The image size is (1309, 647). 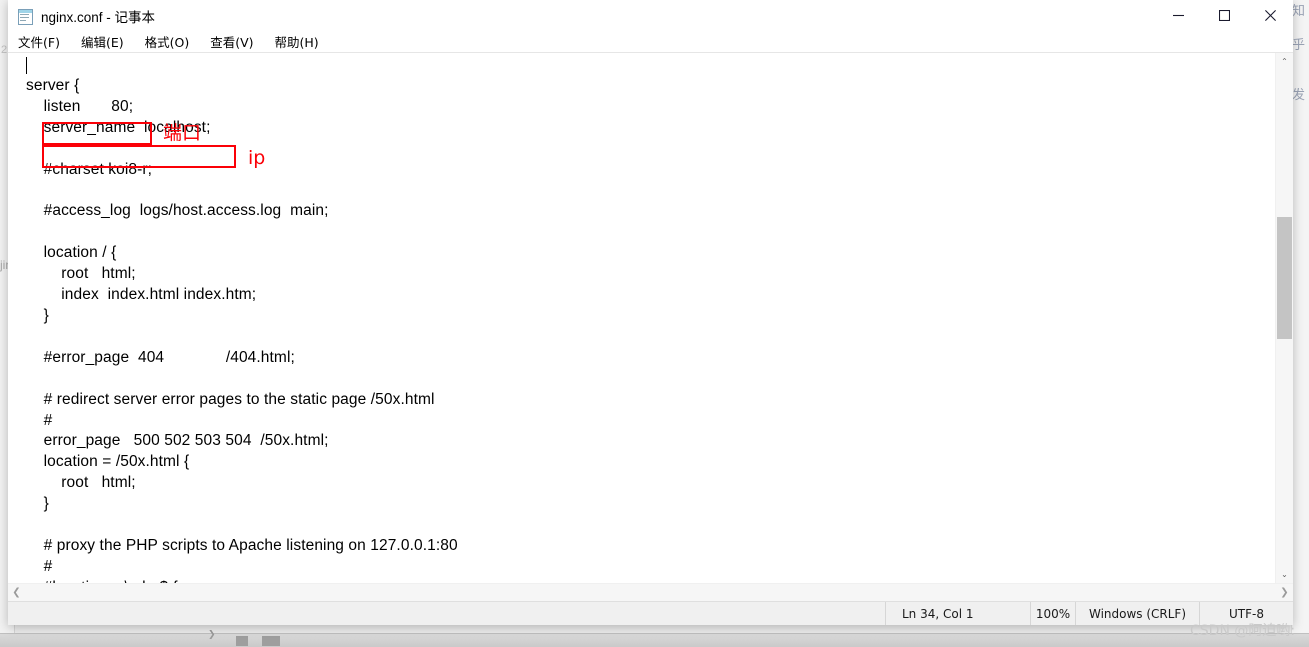 I want to click on background-right-fragment-2: 乎, so click(x=1299, y=45).